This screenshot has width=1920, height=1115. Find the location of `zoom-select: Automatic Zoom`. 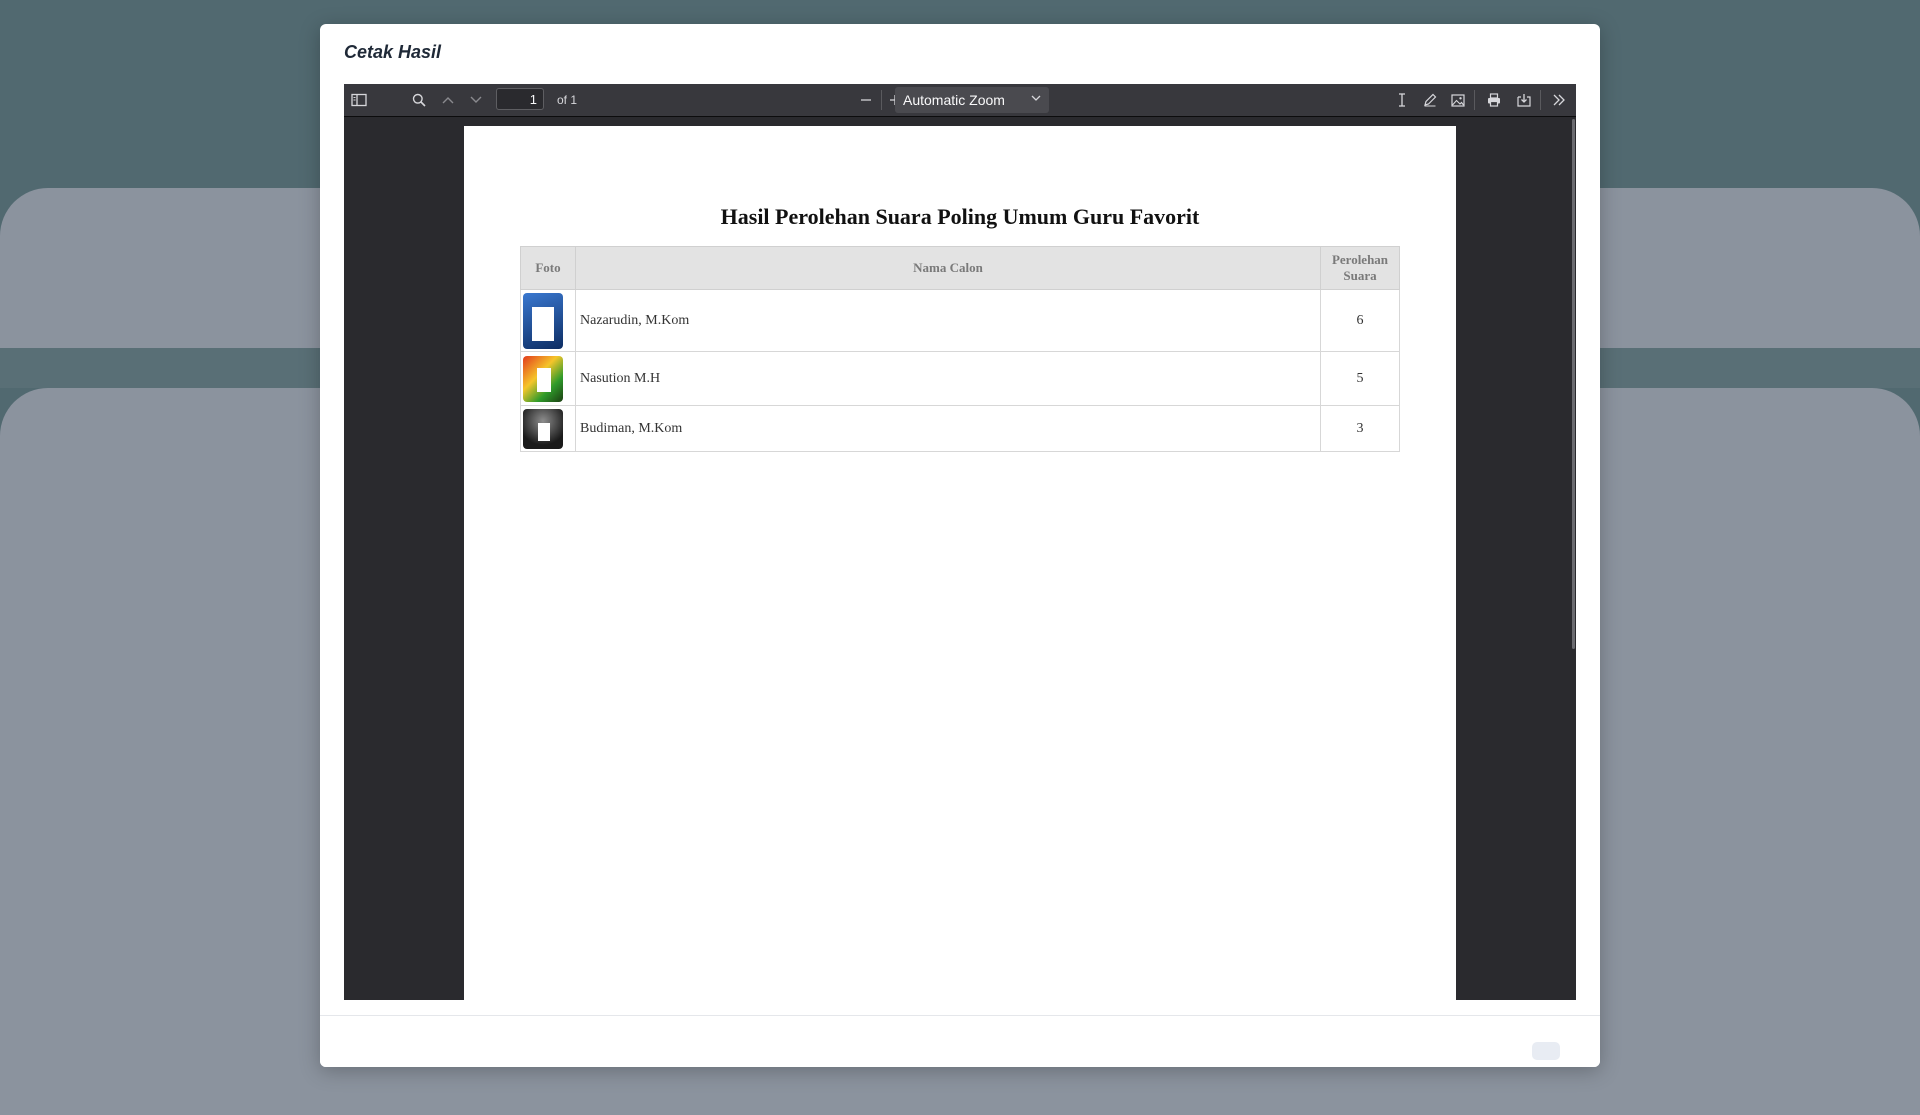

zoom-select: Automatic Zoom is located at coordinates (972, 100).